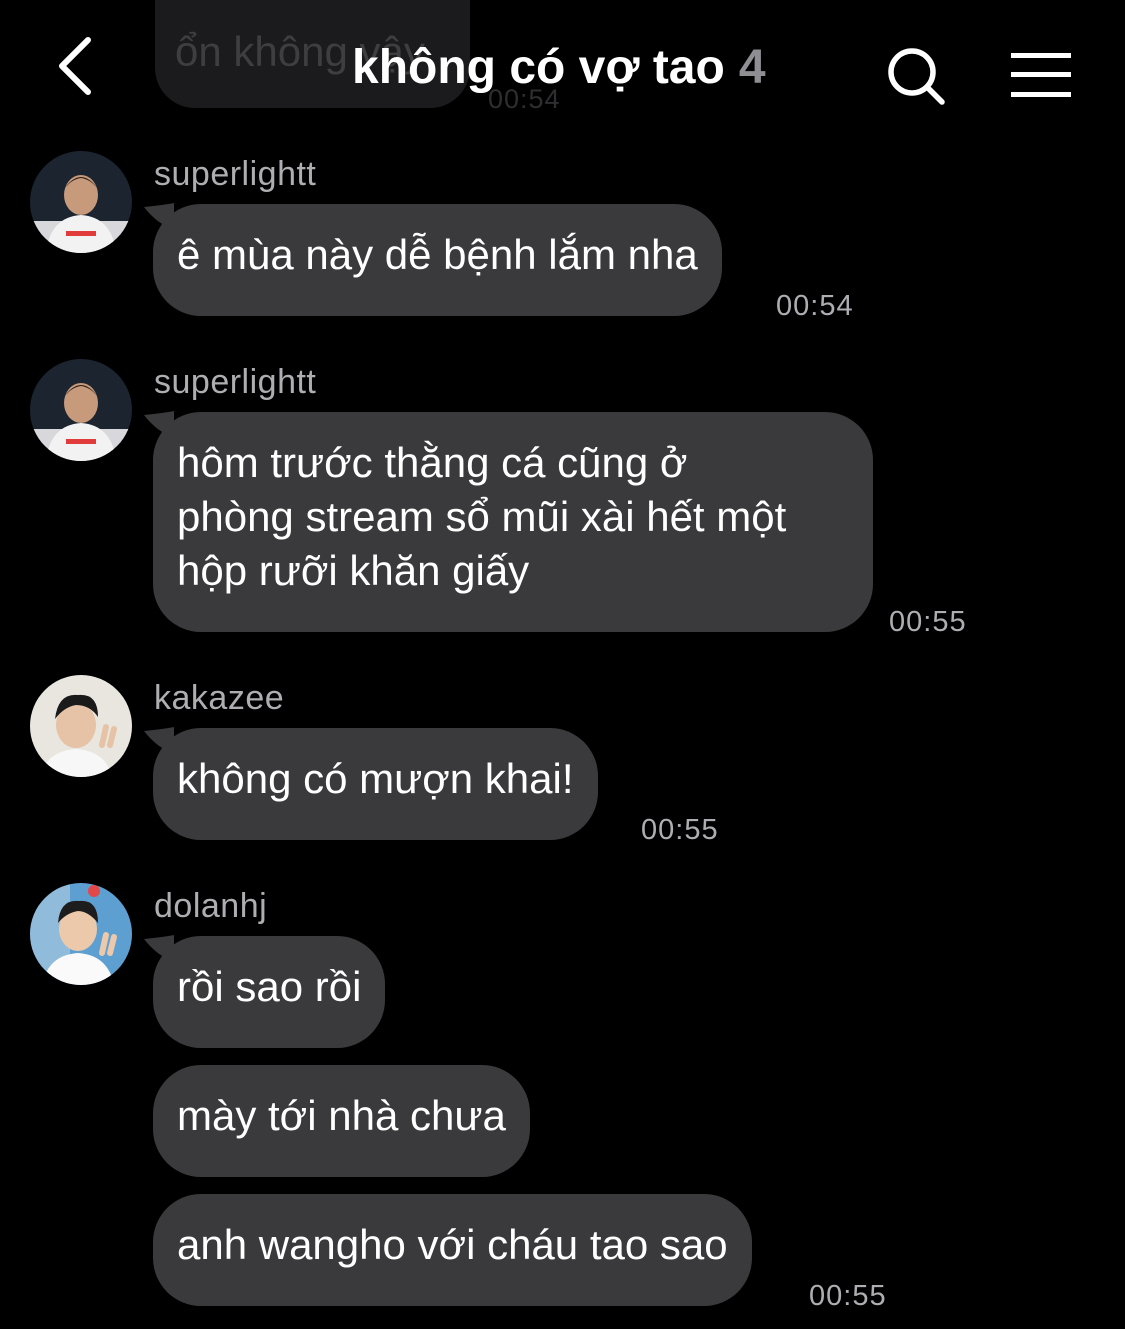 Image resolution: width=1125 pixels, height=1329 pixels. I want to click on message-text-line: hộp rưỡi khăn giấy, so click(353, 570).